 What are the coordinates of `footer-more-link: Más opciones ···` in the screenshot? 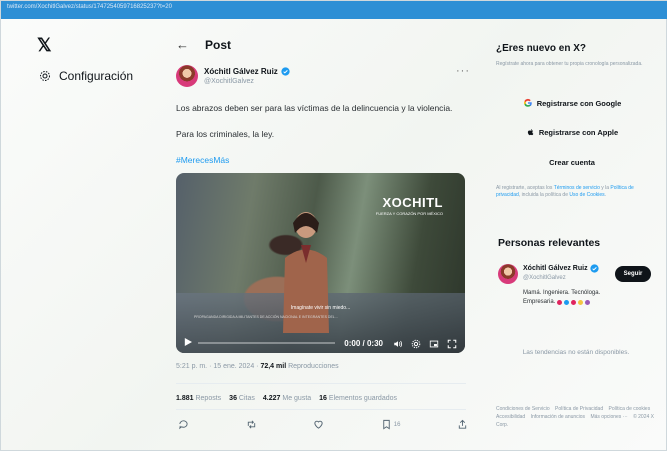 It's located at (608, 417).